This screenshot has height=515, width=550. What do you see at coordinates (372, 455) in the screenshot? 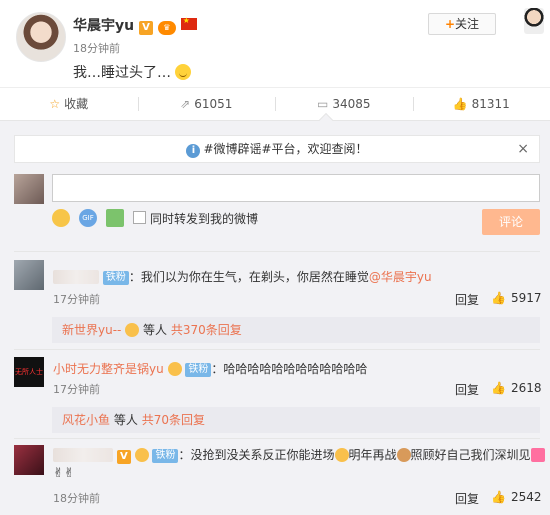
I see `comment-text: 明年再战` at bounding box center [372, 455].